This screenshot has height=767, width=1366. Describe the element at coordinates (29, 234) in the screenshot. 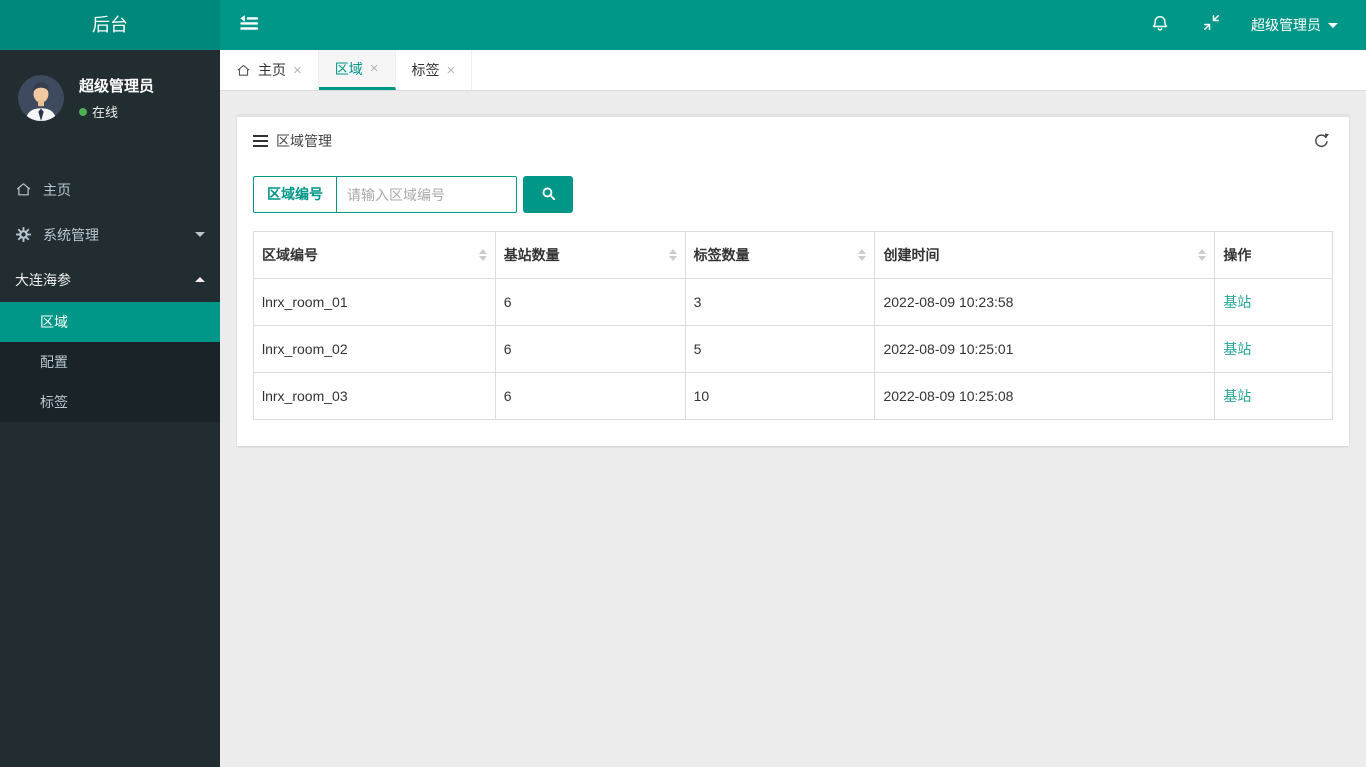

I see `gear-icon` at that location.